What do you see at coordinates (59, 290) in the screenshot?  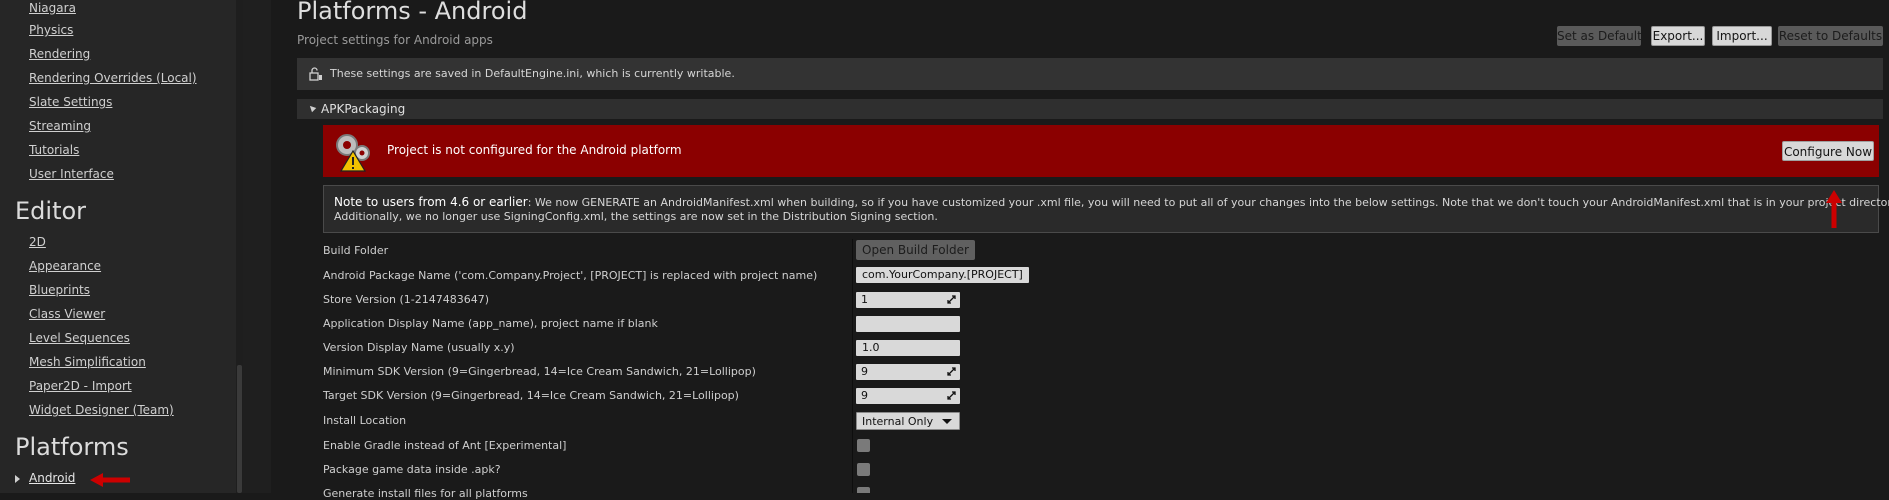 I see `sidebar-item-blueprints: Blueprints` at bounding box center [59, 290].